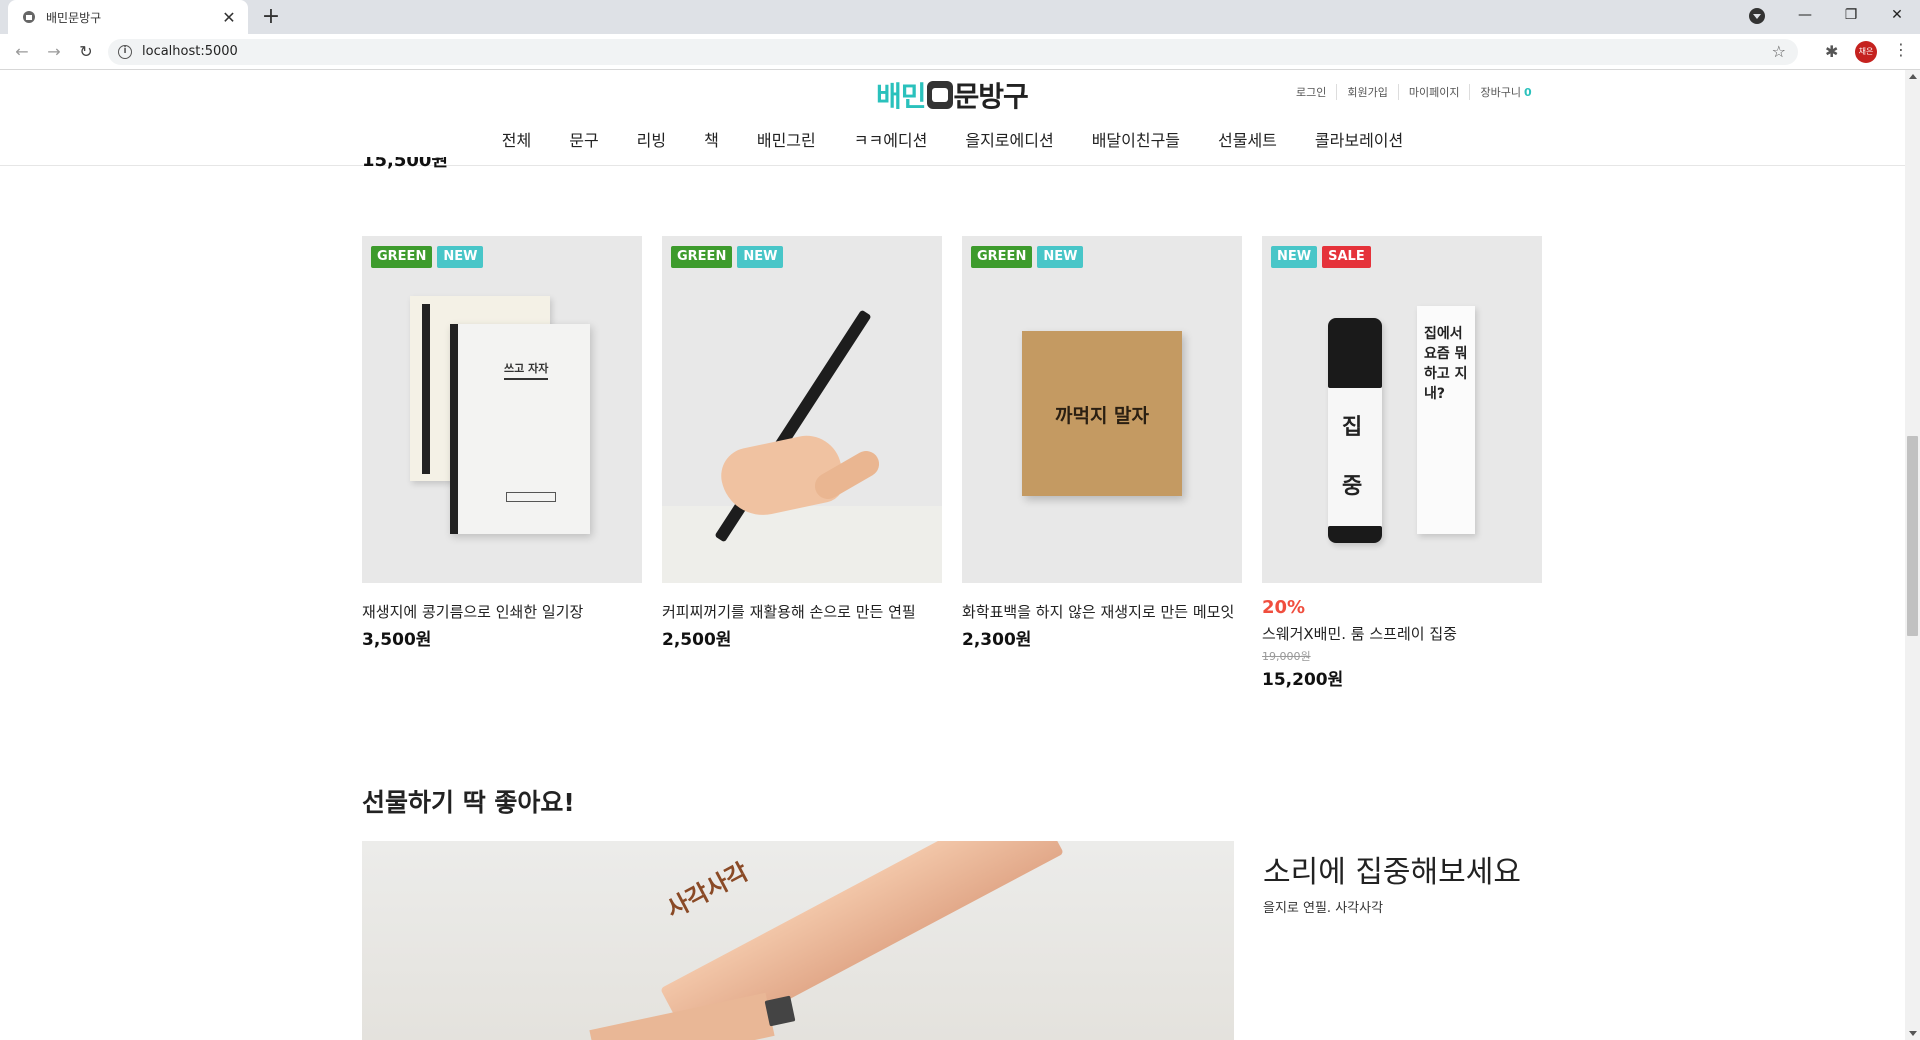 This screenshot has height=1040, width=1920. What do you see at coordinates (1446, 364) in the screenshot?
I see `spray-box-text: 집에서 요즘 뭐하고 지내?` at bounding box center [1446, 364].